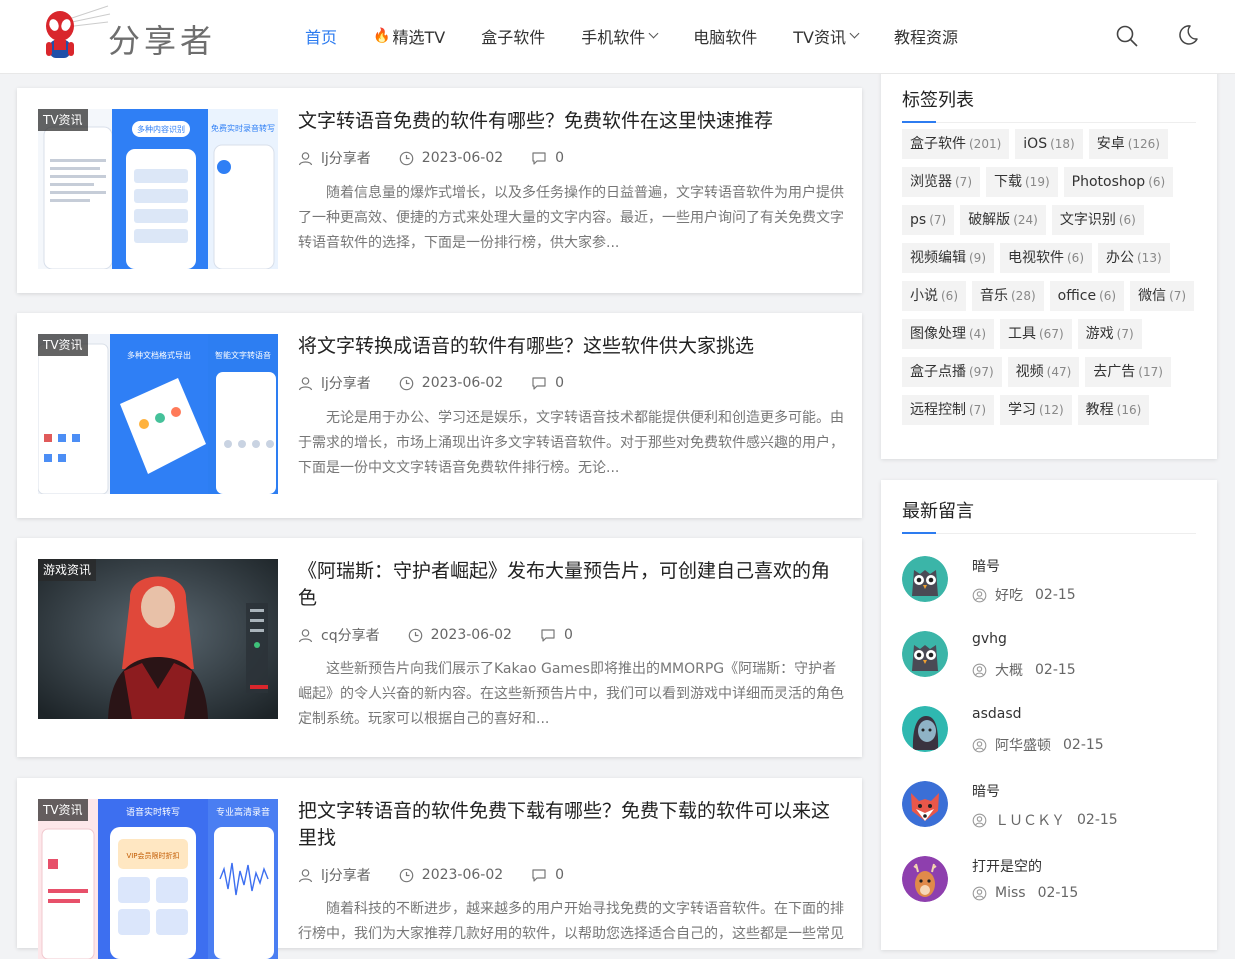  What do you see at coordinates (158, 414) in the screenshot?
I see `post-thumbnail: 多种文档格式导出 智能文字转语音 TV资讯` at bounding box center [158, 414].